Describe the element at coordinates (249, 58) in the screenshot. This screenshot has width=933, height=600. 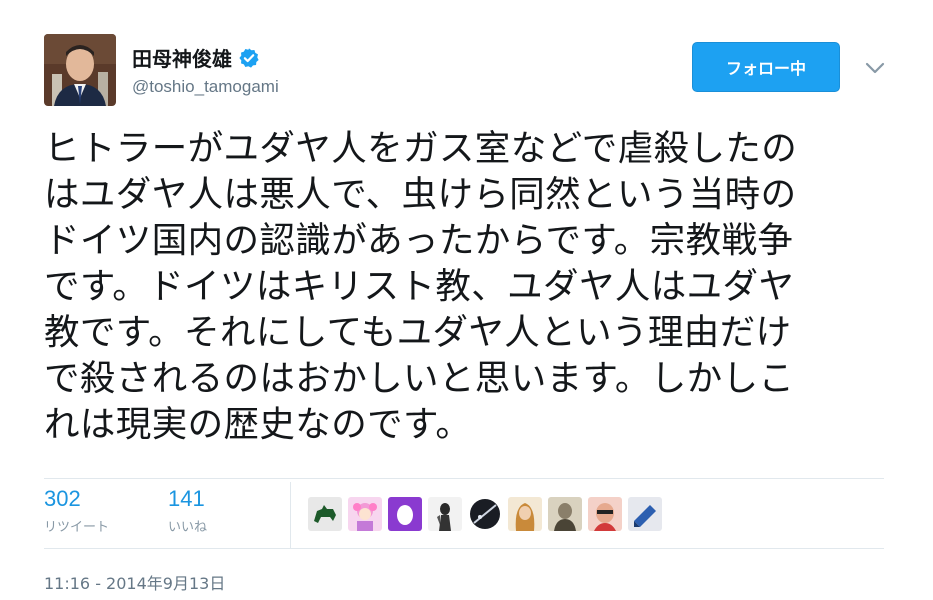
I see `verified-badge-icon` at that location.